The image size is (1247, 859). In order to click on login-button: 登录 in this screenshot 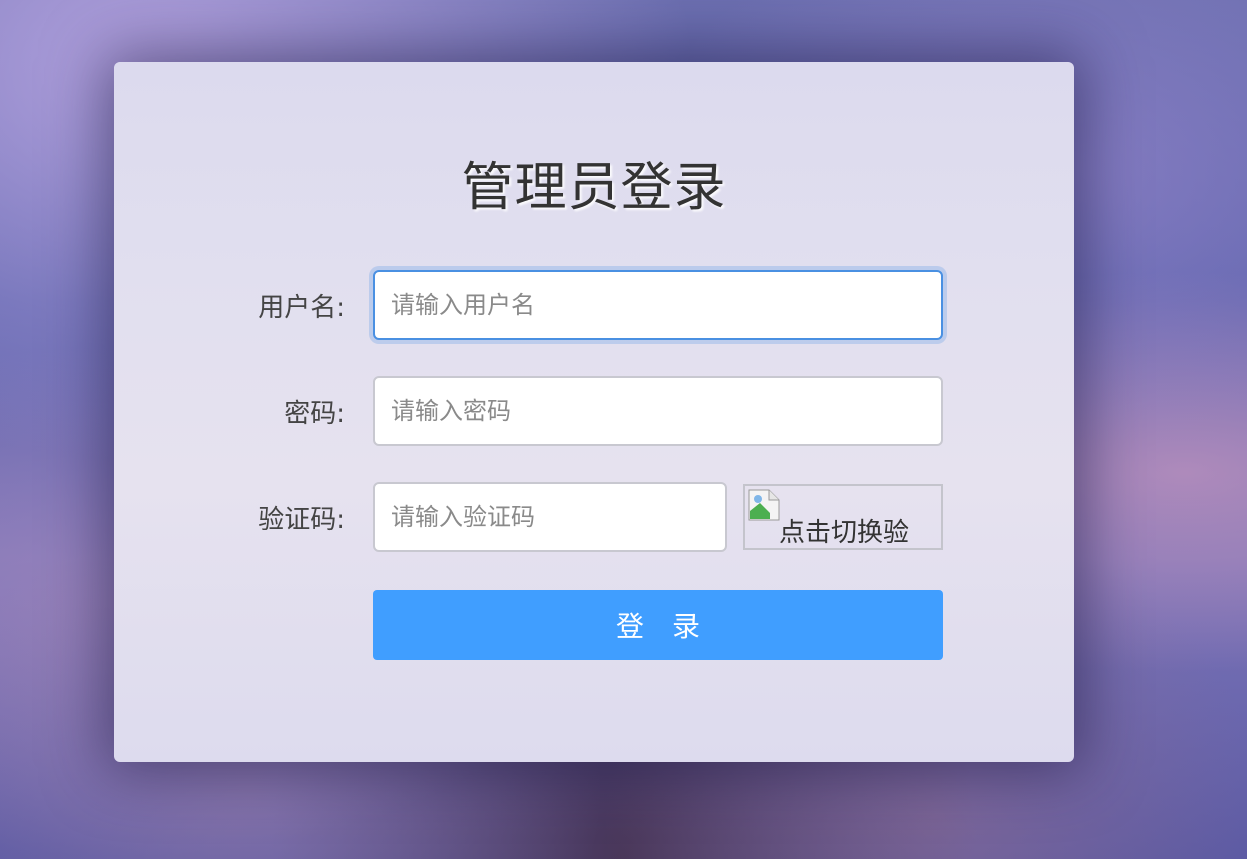, I will do `click(658, 625)`.